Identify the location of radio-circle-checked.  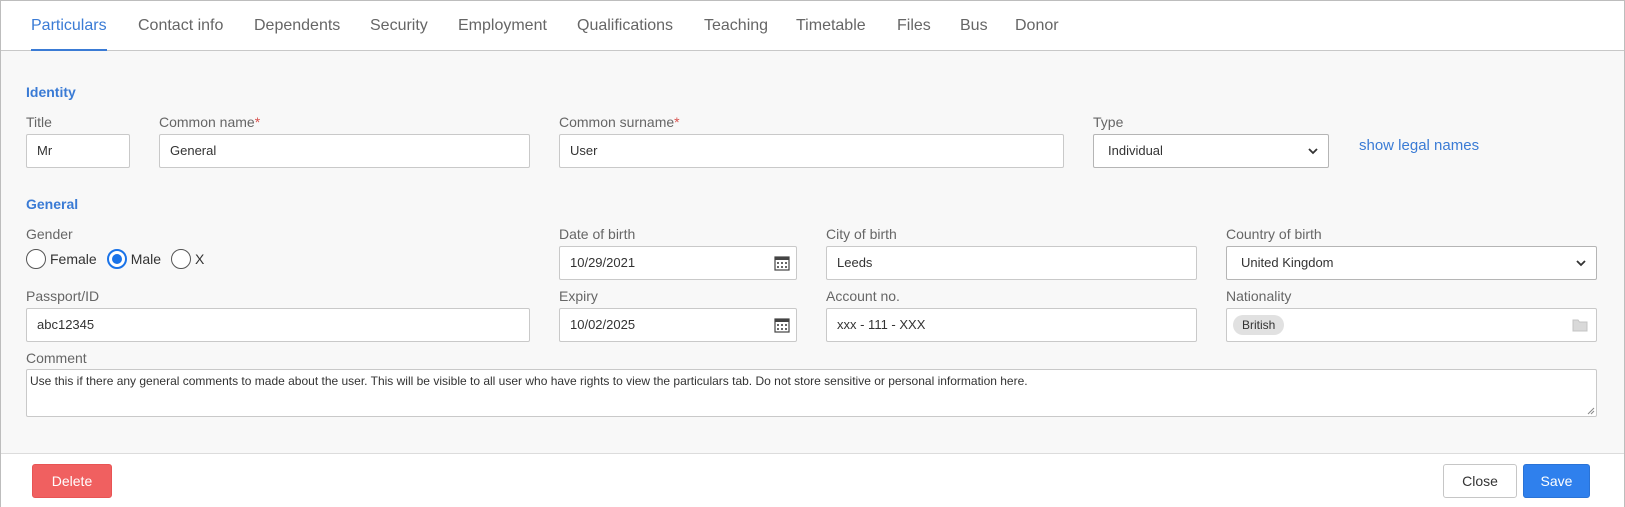
(116, 259).